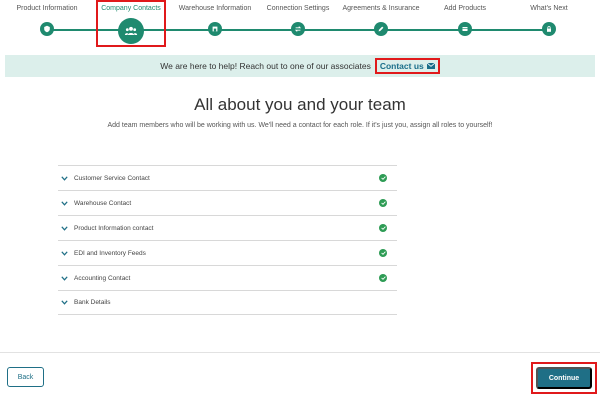  What do you see at coordinates (298, 29) in the screenshot?
I see `swap-icon` at bounding box center [298, 29].